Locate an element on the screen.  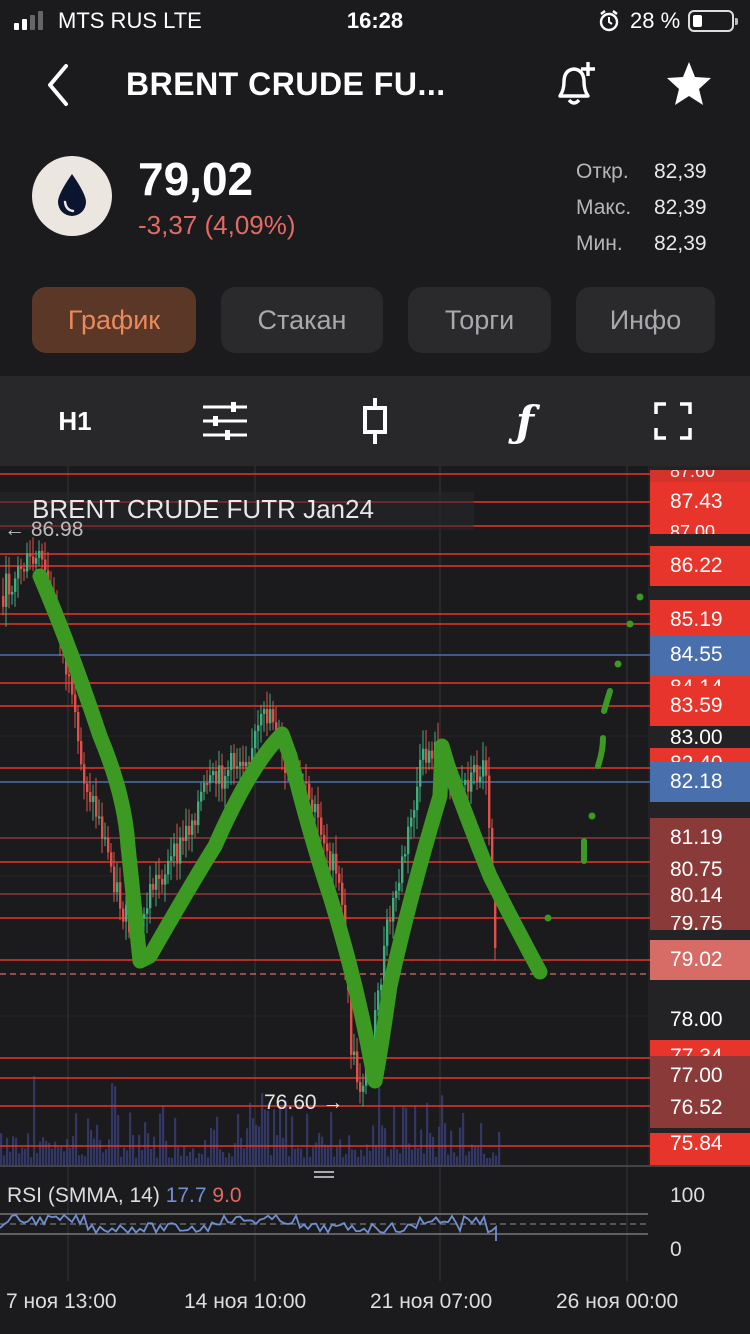
tab-info: Инфо is located at coordinates (645, 320).